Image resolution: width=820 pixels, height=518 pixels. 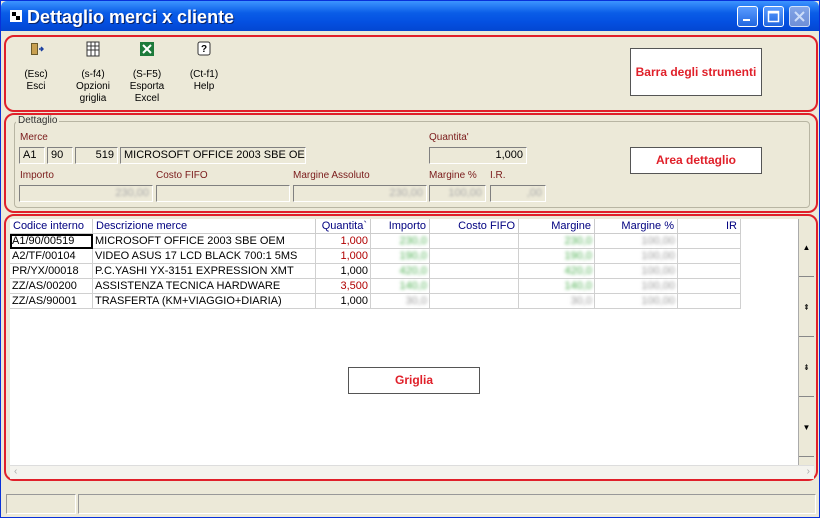 I want to click on cell-importo: 420,0, so click(x=400, y=271).